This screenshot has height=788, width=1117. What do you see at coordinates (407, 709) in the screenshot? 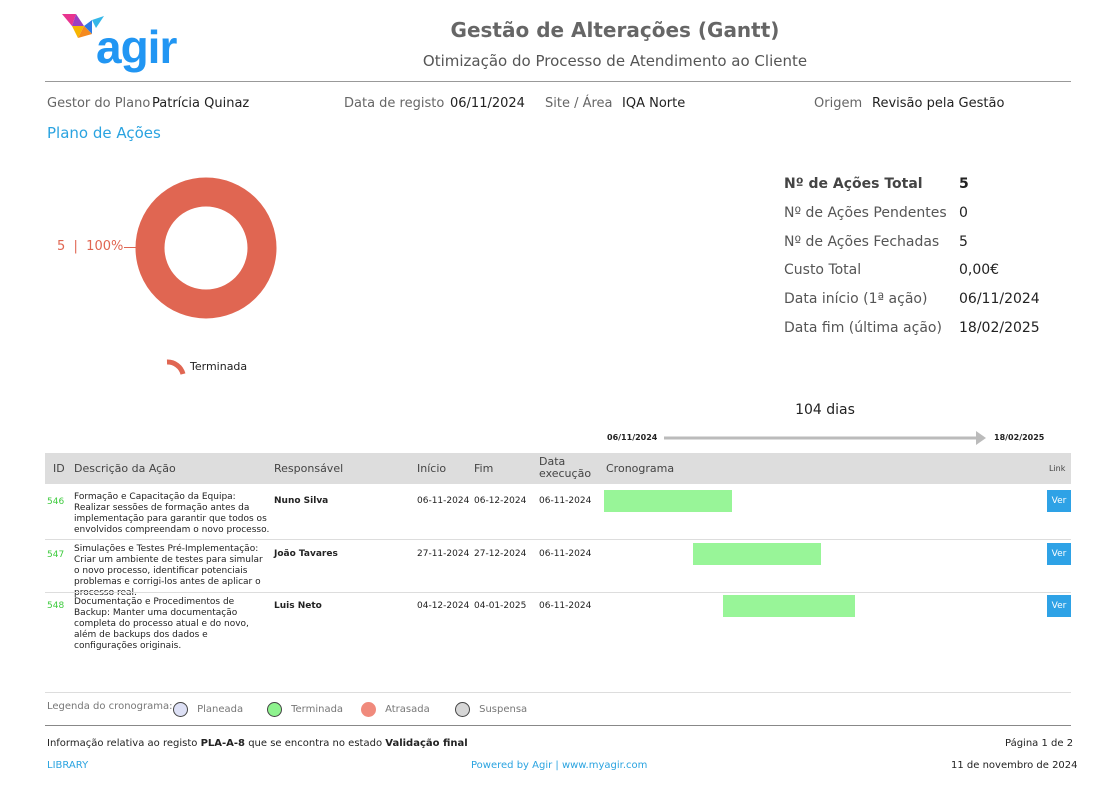
I see `legend-label: Atrasada` at bounding box center [407, 709].